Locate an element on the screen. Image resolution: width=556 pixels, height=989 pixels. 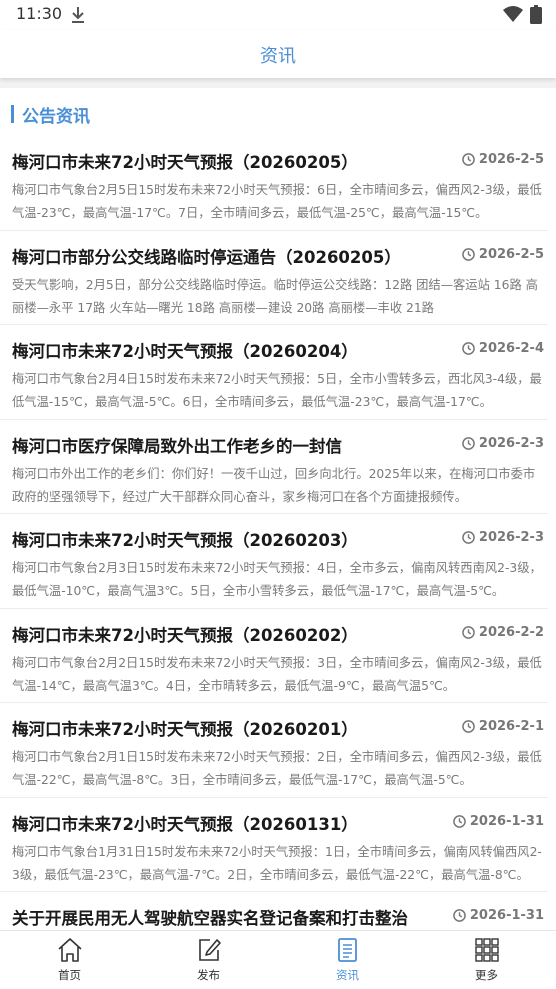
news-date-text: 2026-2-4 is located at coordinates (511, 348).